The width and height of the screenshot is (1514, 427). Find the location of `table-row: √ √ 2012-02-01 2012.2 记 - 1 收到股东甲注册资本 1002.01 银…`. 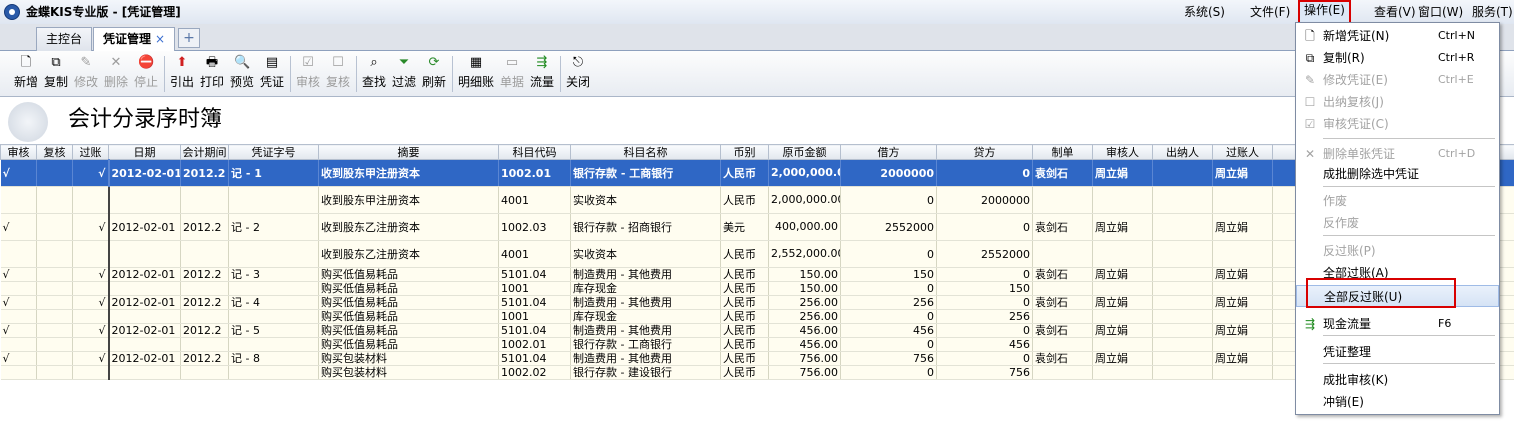

table-row: √ √ 2012-02-01 2012.2 记 - 1 收到股东甲注册资本 1002.01 银… is located at coordinates (757, 173).